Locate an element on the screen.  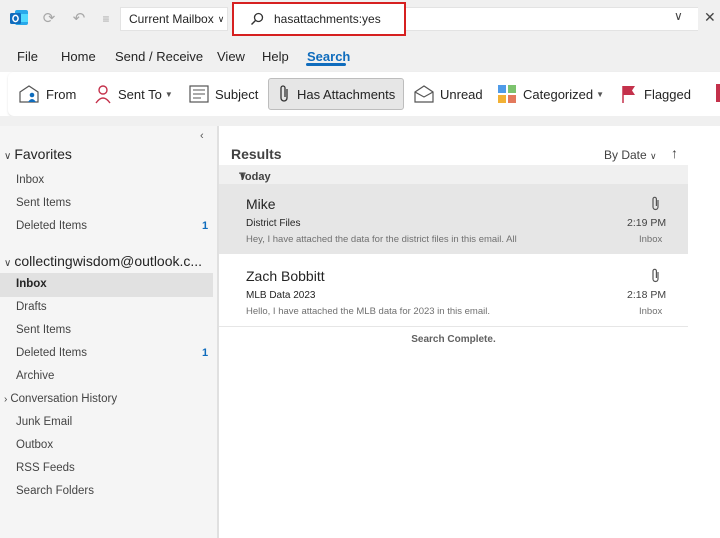
favorites-header: ∨ Favorites is located at coordinates (38, 154).